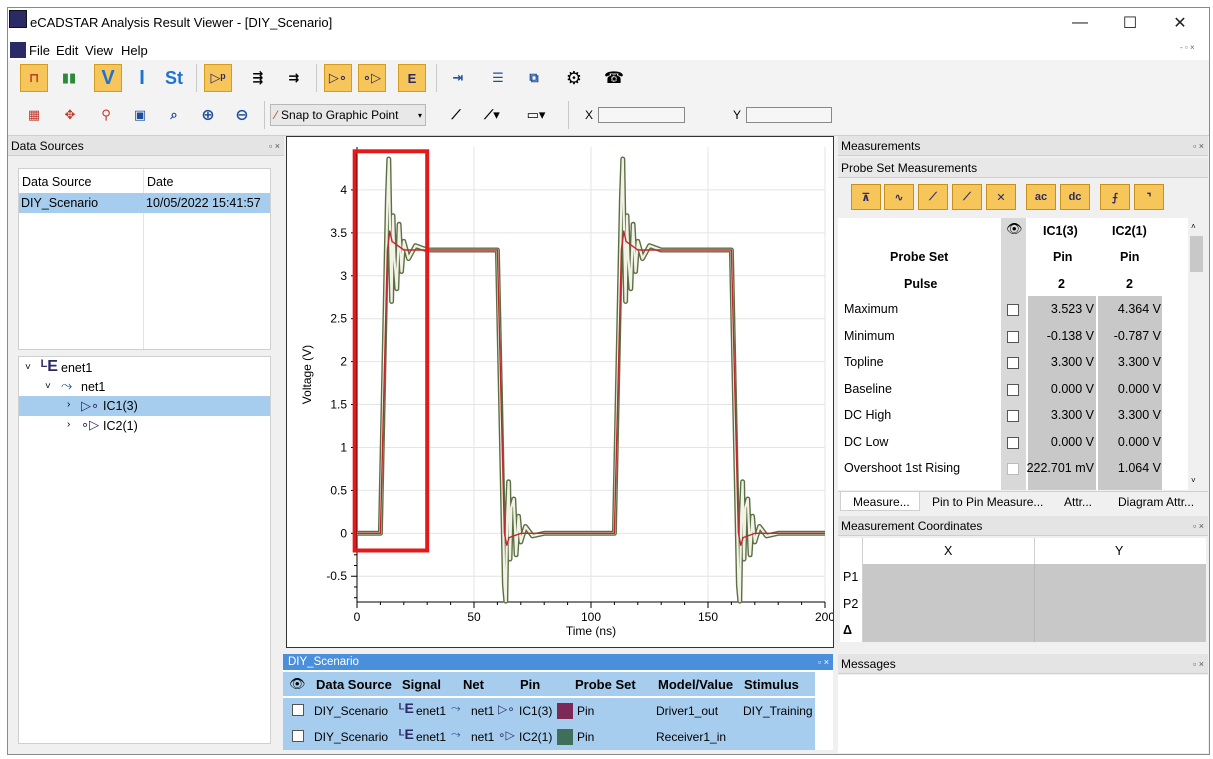 This screenshot has width=1213, height=759. I want to click on voltage-toggle: V, so click(108, 78).